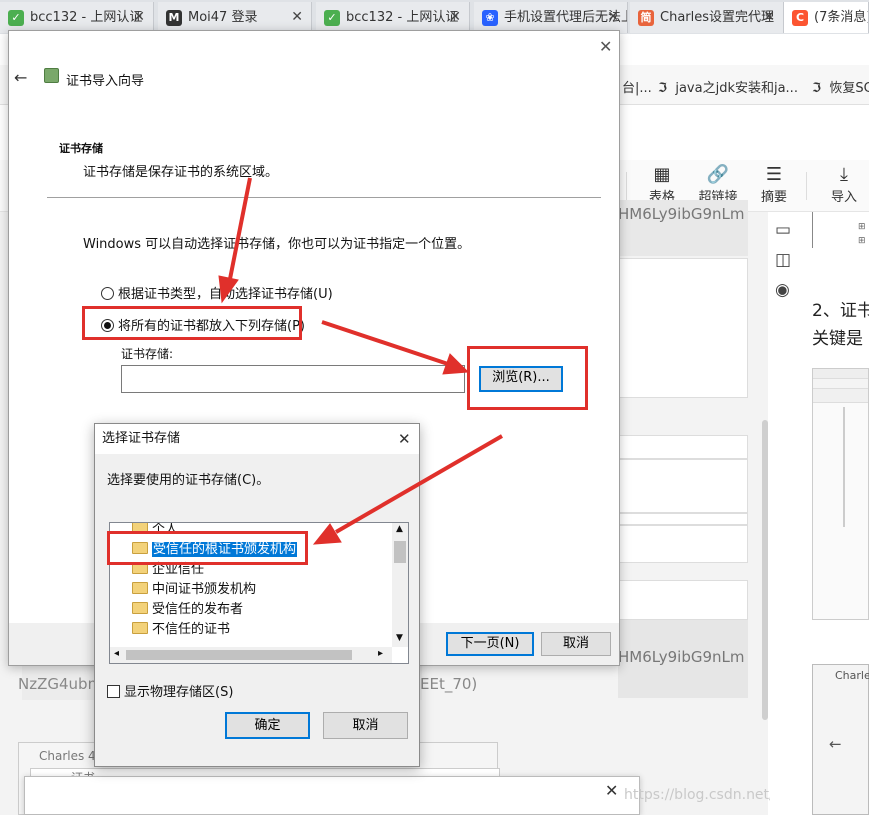  What do you see at coordinates (841, 17) in the screenshot?
I see `tab-title: (7条消息)` at bounding box center [841, 17].